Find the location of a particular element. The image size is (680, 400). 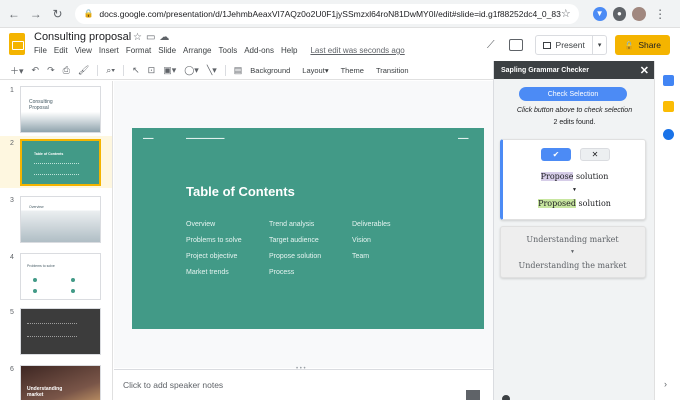

edit-suggestion-card: ✔ ✕ Propose solution ▼ Proposed solution is located at coordinates (573, 179).